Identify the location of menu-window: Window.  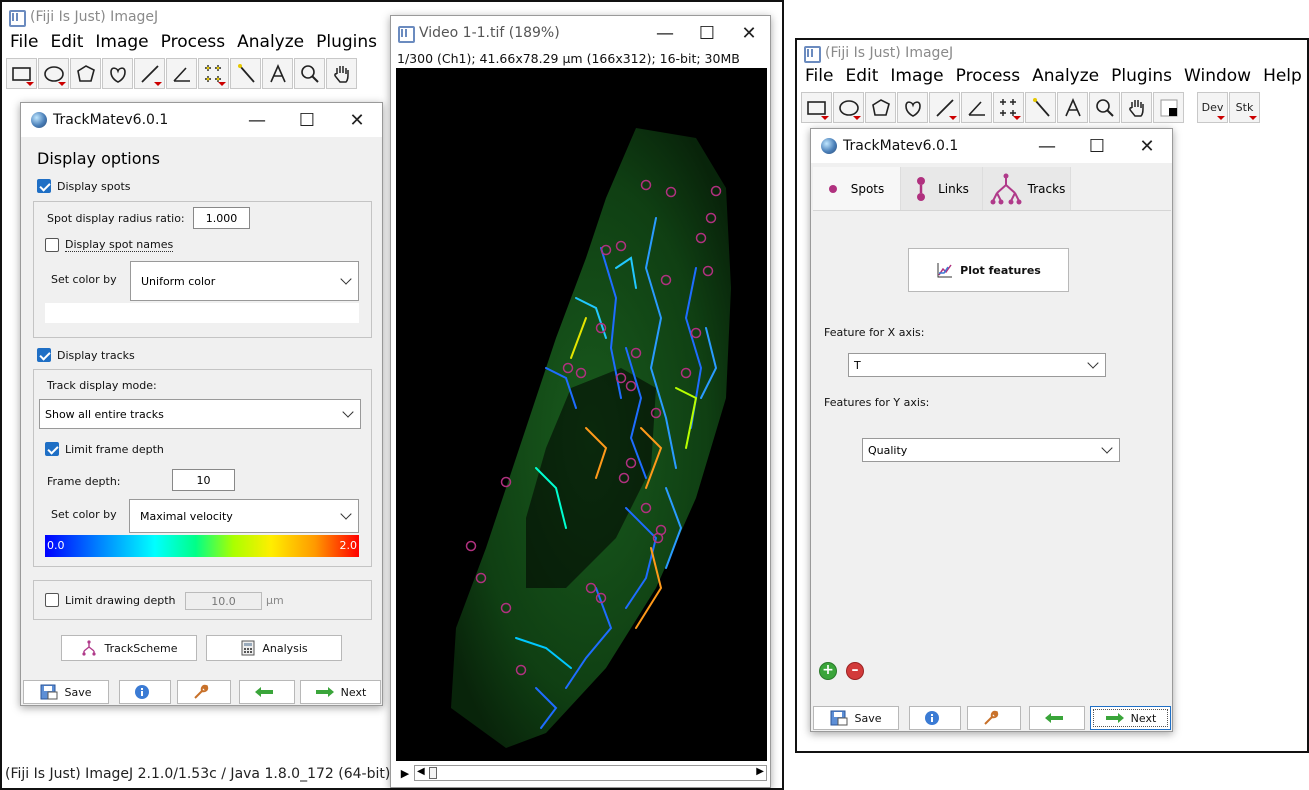
(1217, 76).